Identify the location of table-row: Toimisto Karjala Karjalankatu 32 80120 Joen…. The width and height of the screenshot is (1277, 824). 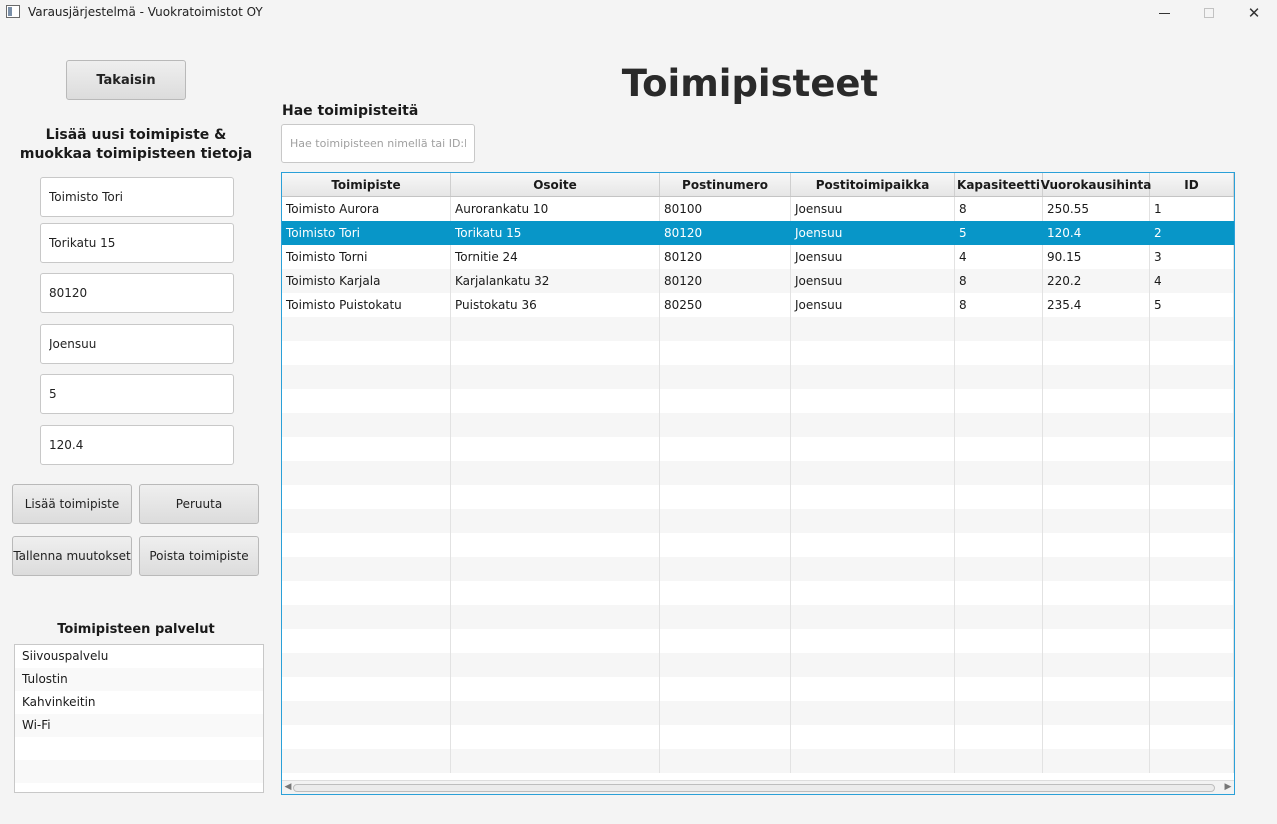
(758, 281).